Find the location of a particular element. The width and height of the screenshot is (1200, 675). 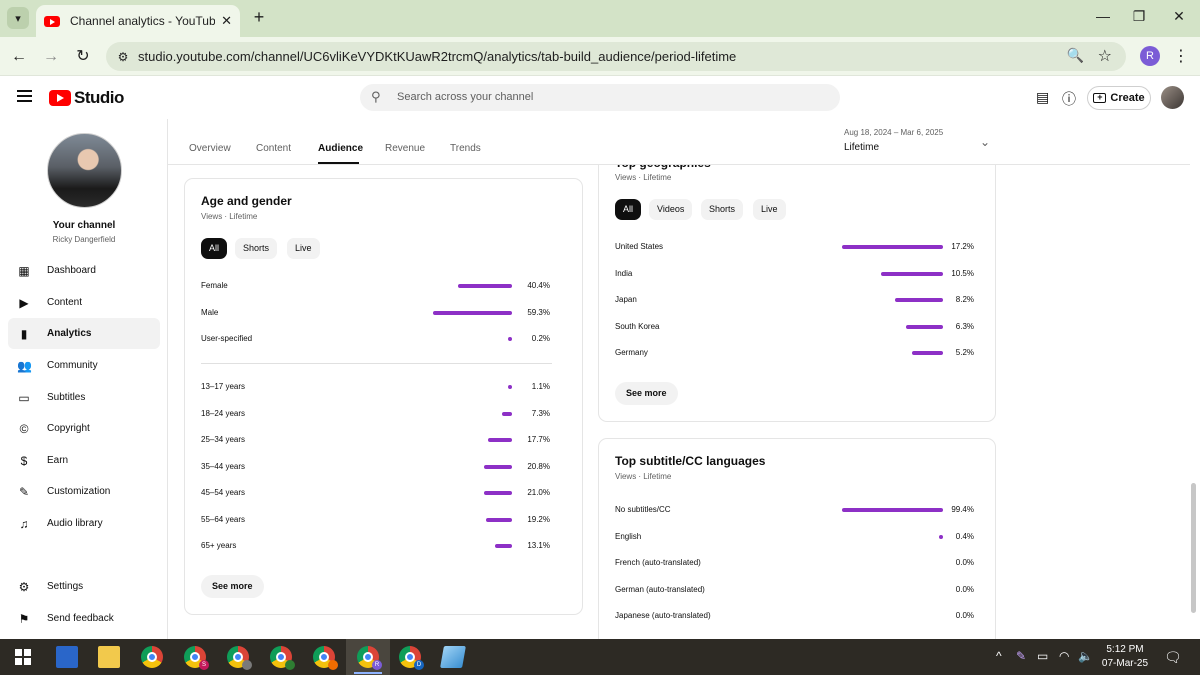

restore-window-button: ❐ is located at coordinates (1139, 16).